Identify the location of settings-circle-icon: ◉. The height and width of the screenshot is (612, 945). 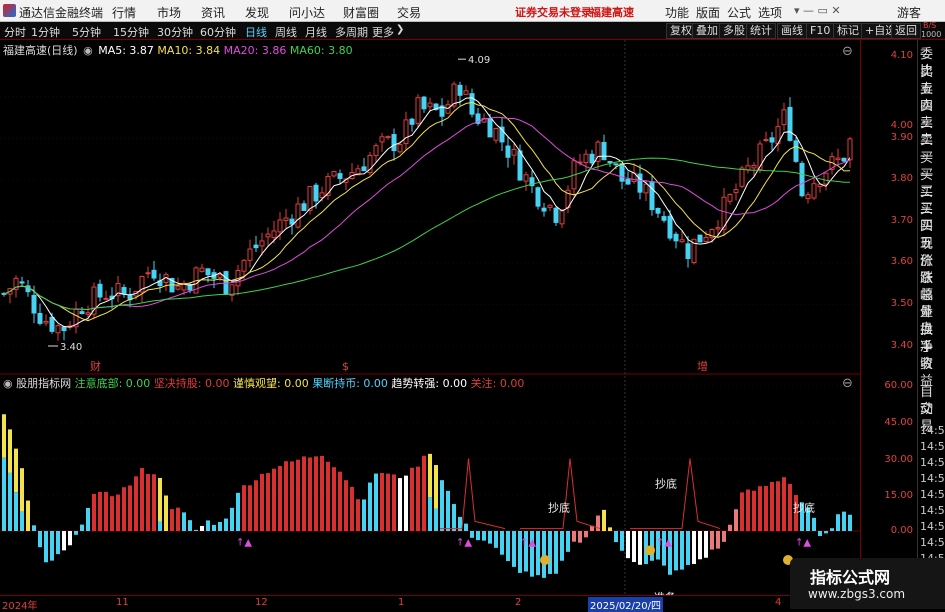
(88, 50).